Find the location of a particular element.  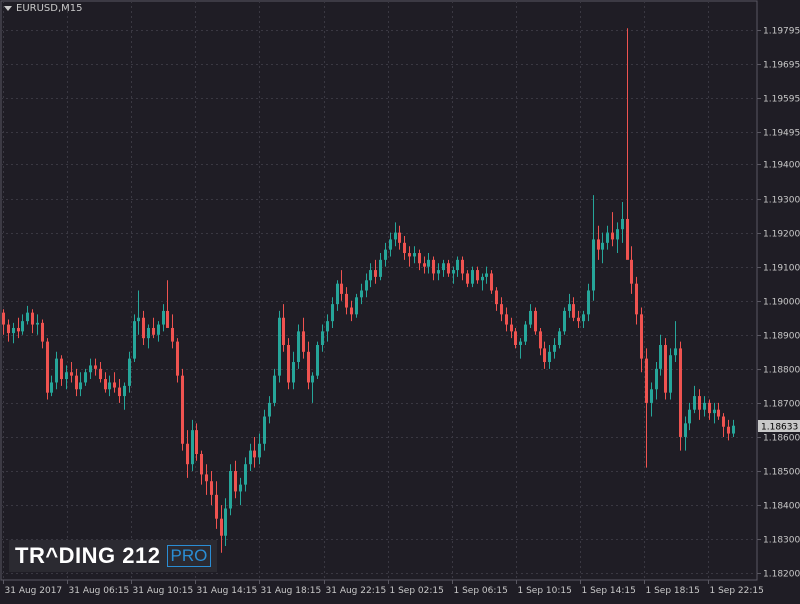

y-tick-label: 1.18400 is located at coordinates (781, 507).